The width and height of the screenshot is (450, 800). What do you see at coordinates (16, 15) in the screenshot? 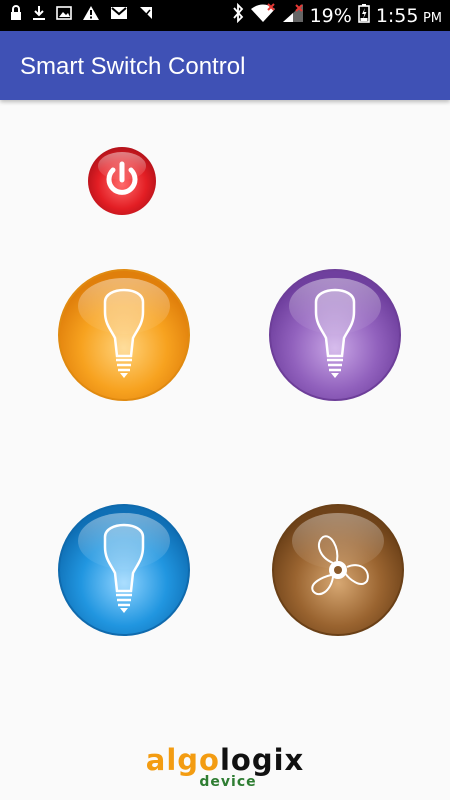
I see `lock-icon` at bounding box center [16, 15].